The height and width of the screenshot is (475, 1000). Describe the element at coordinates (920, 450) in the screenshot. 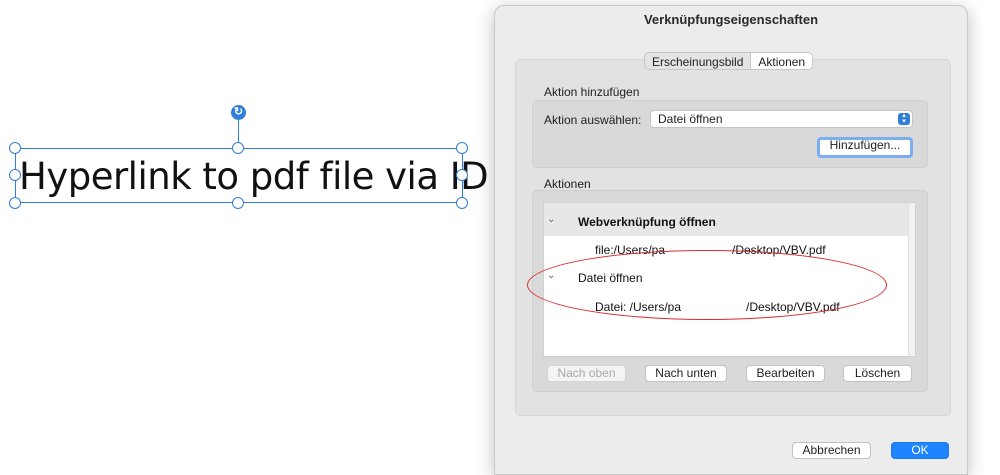

I see `ok-button: OK` at that location.